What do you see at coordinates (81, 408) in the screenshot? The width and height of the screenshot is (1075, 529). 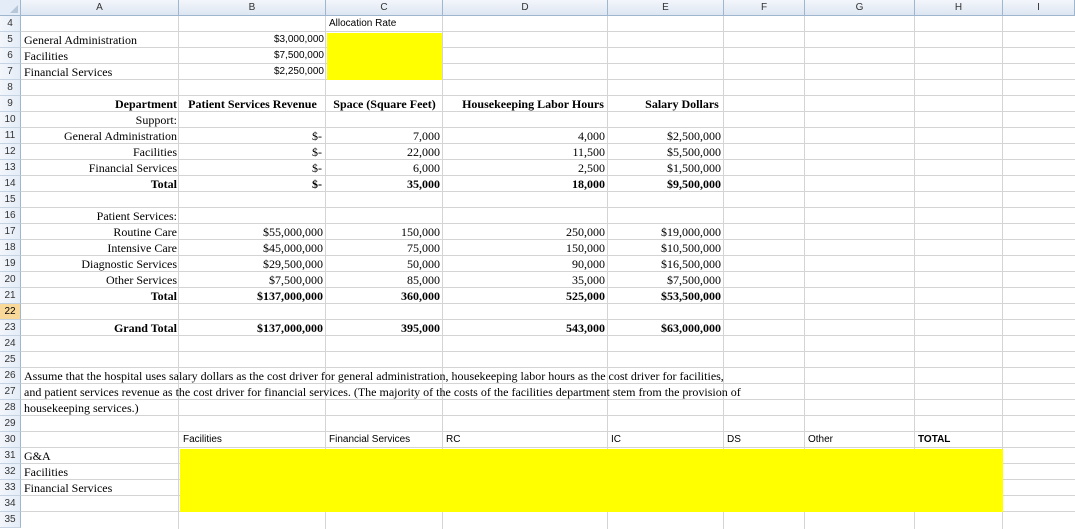 I see `note-line: housekeeping services.)` at bounding box center [81, 408].